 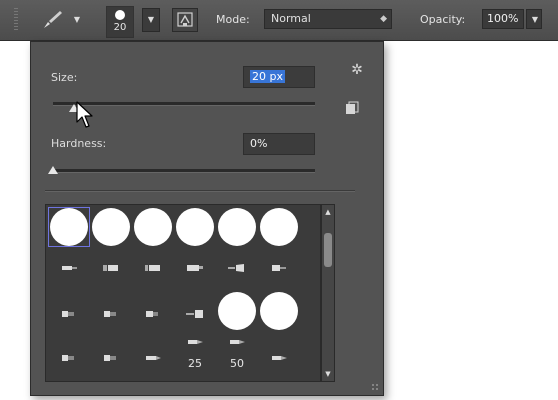 I want to click on toggle-brush-panel-button, so click(x=185, y=20).